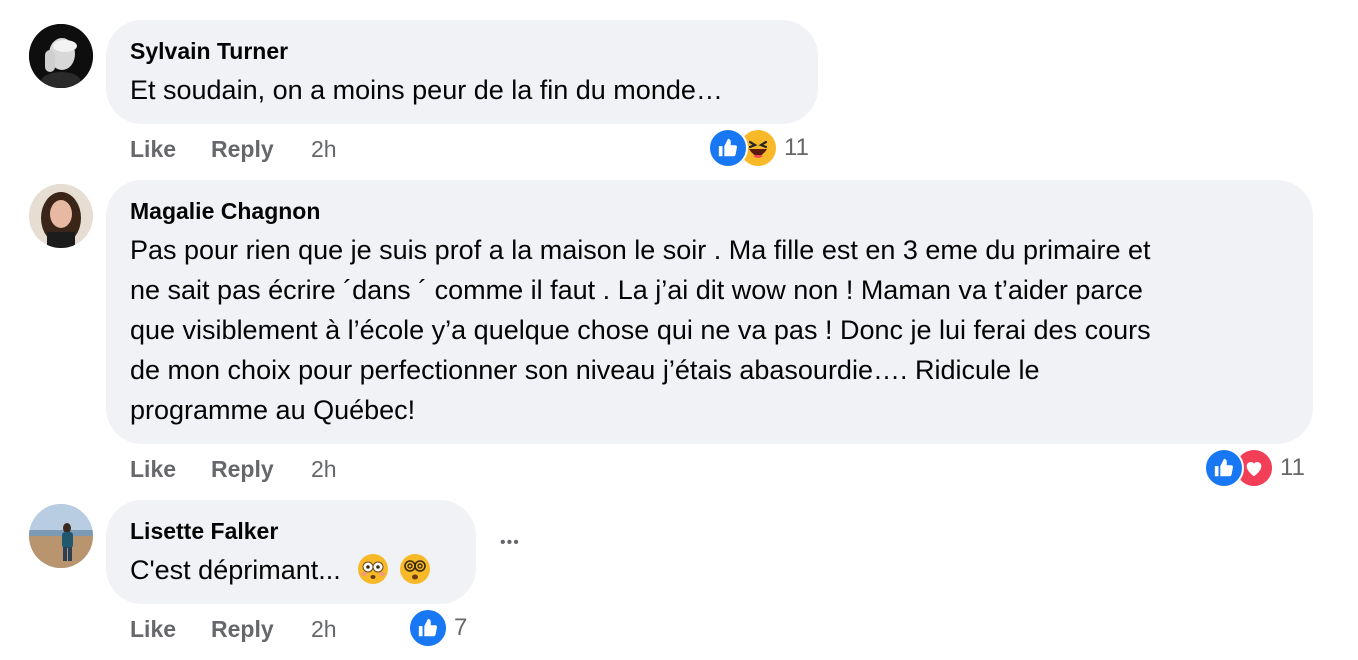 The image size is (1358, 660). I want to click on reaction-count: 7, so click(461, 627).